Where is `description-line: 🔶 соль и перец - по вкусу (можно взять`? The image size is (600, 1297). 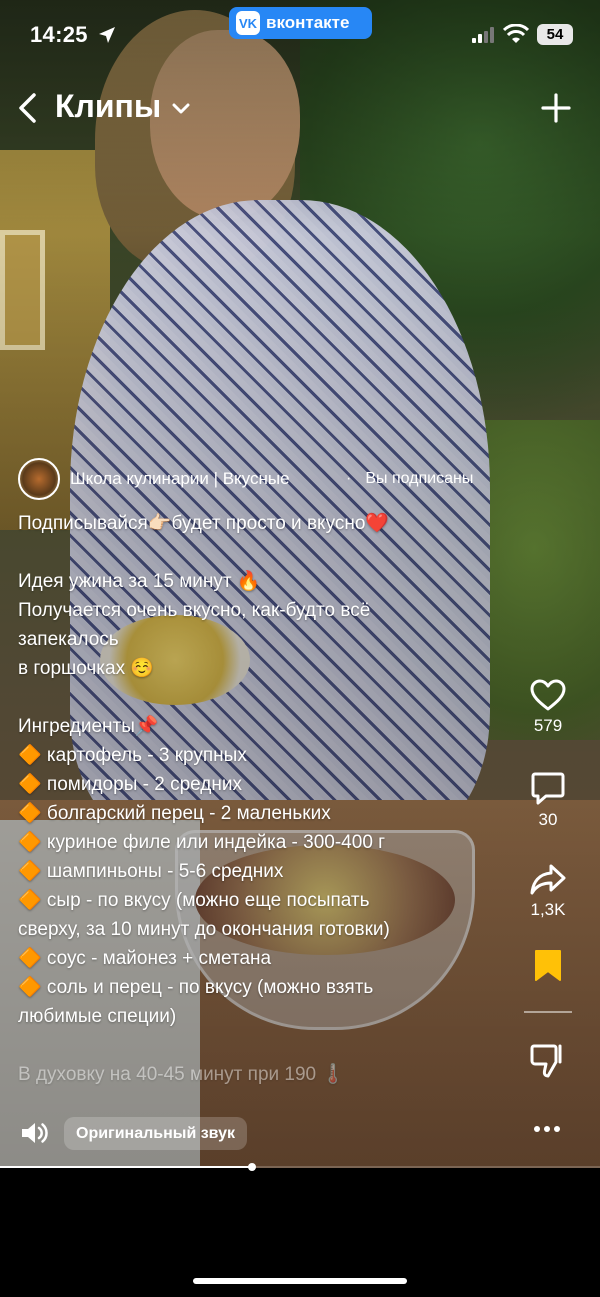
description-line: 🔶 соль и перец - по вкусу (можно взять is located at coordinates (196, 987).